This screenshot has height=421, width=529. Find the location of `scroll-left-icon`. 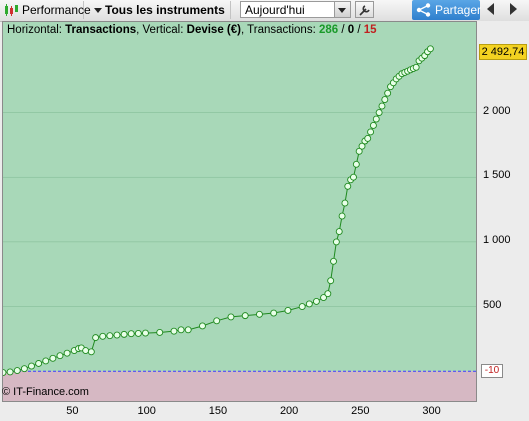

scroll-left-icon is located at coordinates (490, 9).